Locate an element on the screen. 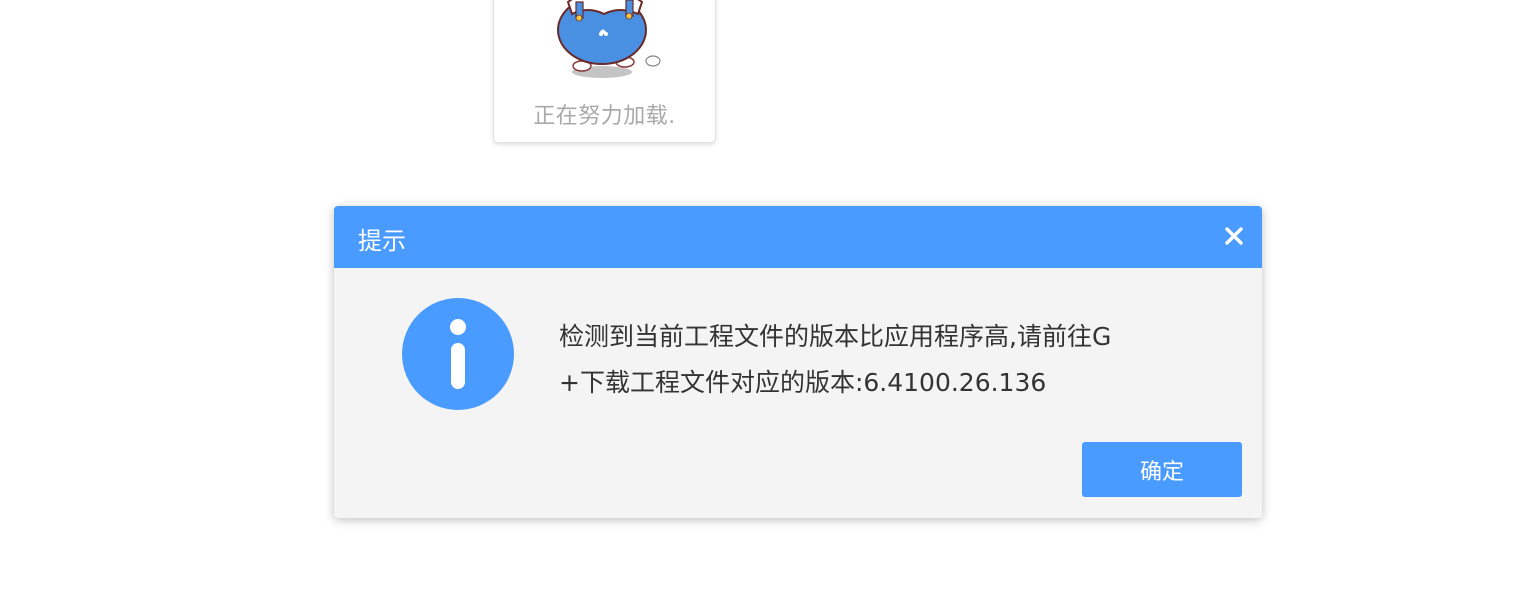  dialog-title: 提示 is located at coordinates (382, 241).